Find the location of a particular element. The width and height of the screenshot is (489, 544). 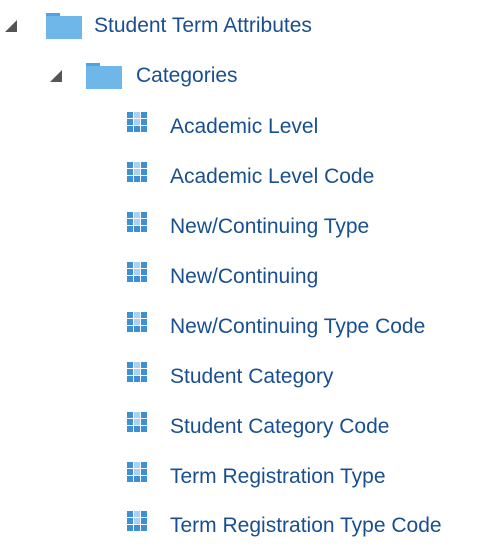

tree-item-label: New/Continuing Type is located at coordinates (270, 226).